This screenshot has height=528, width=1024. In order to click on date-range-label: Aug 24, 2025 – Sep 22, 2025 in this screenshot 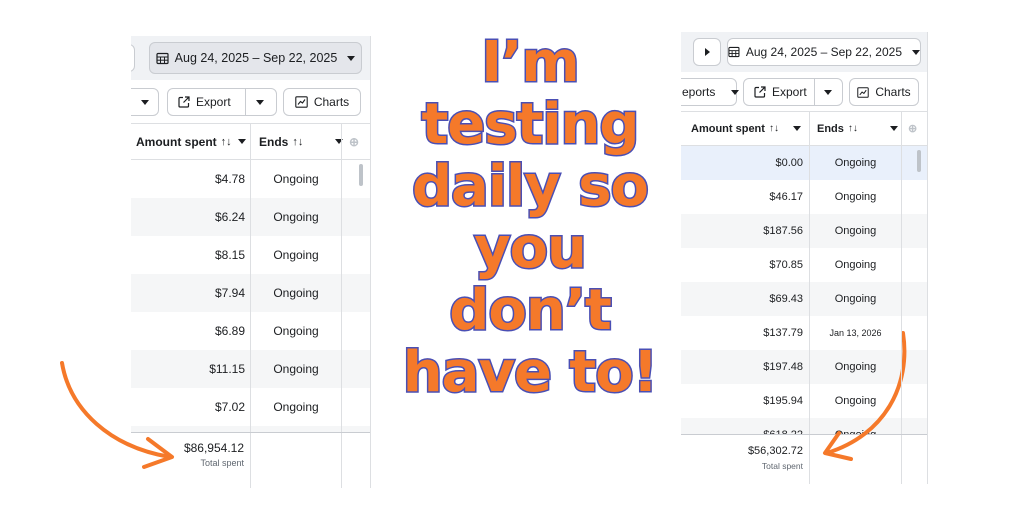, I will do `click(256, 58)`.